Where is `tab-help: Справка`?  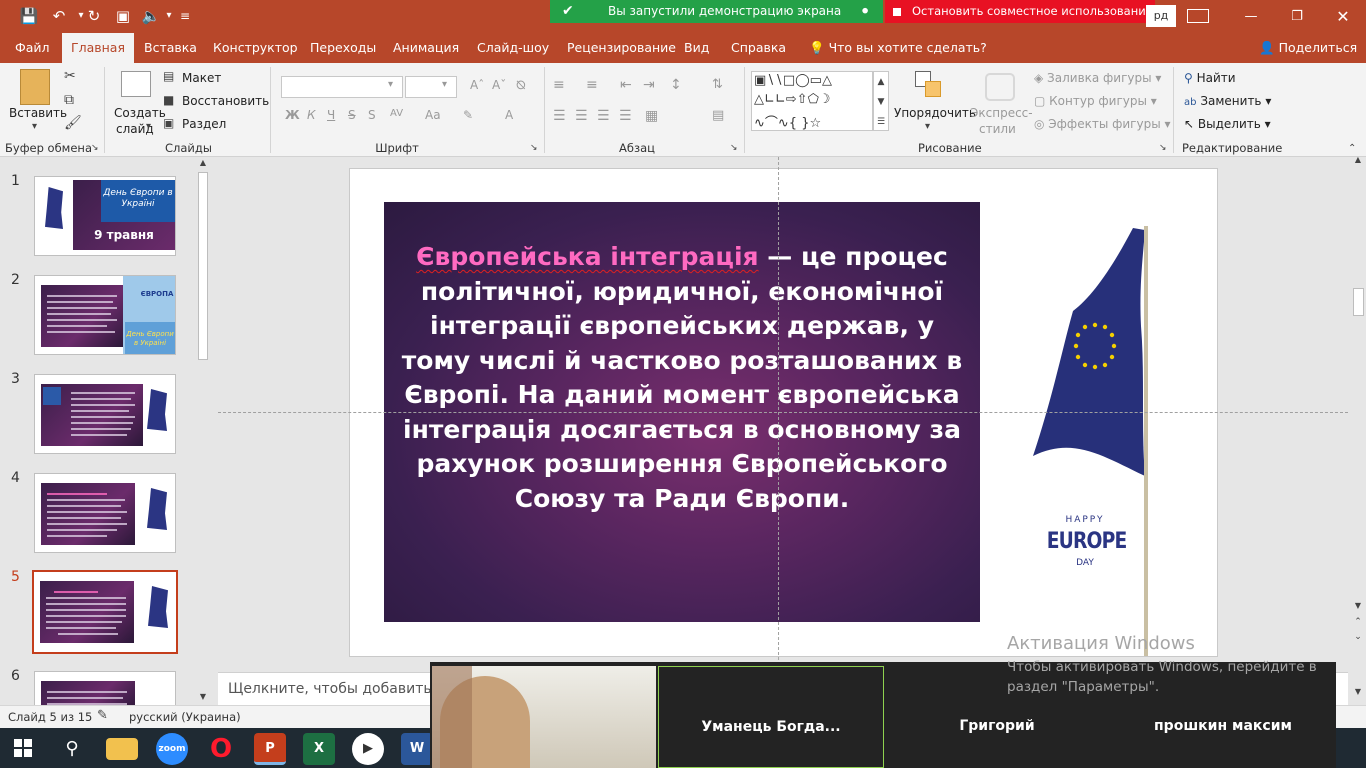
tab-help: Справка is located at coordinates (758, 48).